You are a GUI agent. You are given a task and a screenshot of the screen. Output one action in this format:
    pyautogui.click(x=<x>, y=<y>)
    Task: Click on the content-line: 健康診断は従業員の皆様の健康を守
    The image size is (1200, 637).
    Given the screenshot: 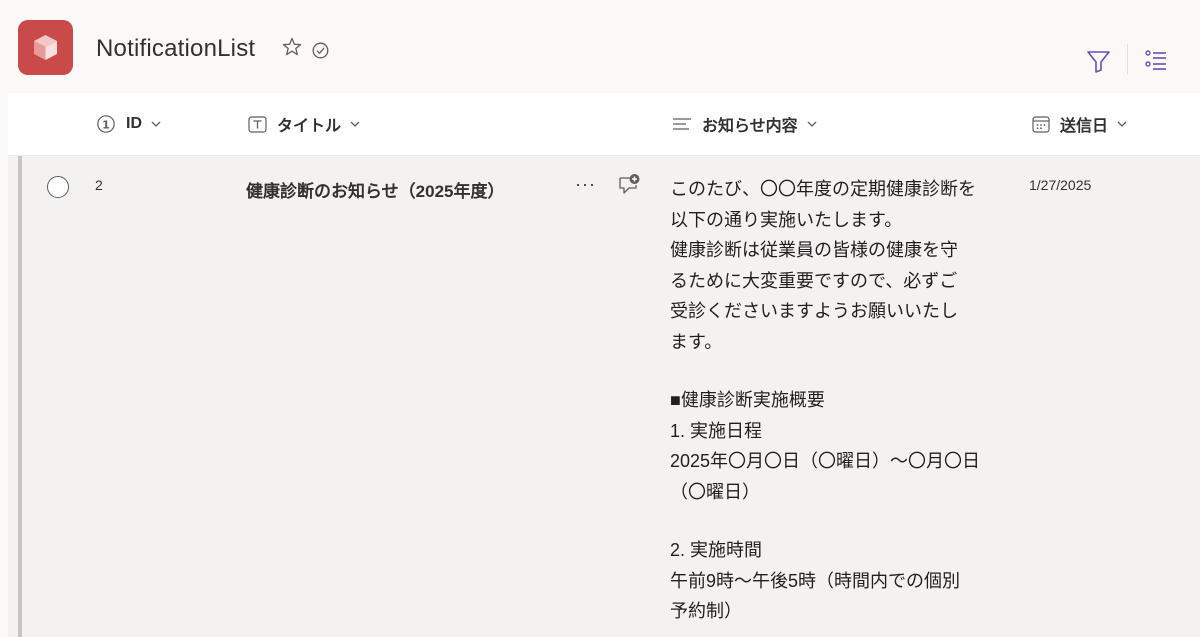 What is the action you would take?
    pyautogui.click(x=814, y=250)
    